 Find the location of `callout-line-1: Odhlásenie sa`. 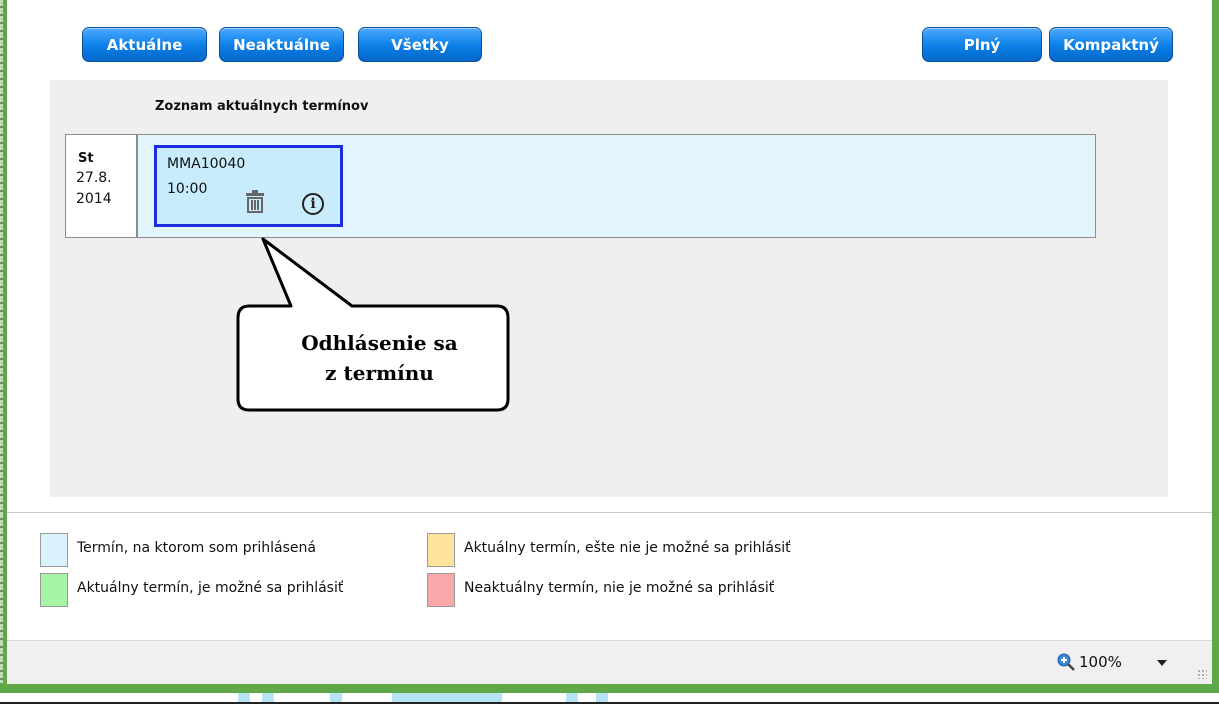

callout-line-1: Odhlásenie sa is located at coordinates (379, 343).